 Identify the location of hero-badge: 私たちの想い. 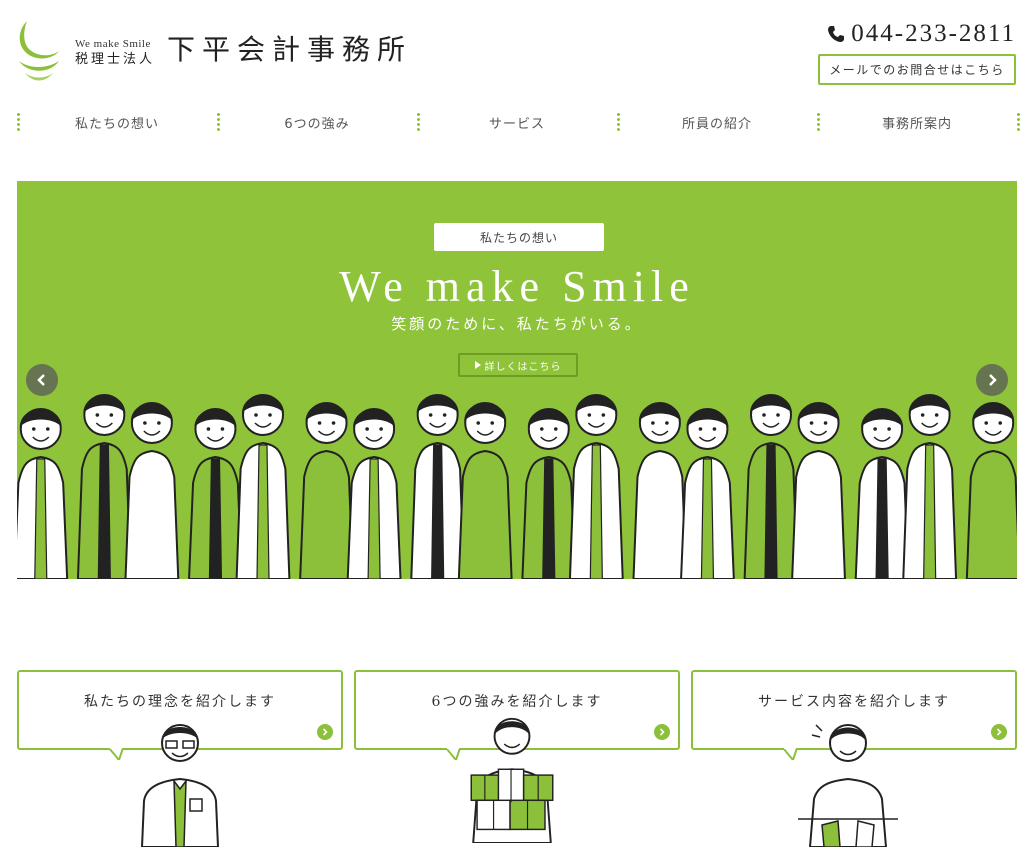
(519, 237).